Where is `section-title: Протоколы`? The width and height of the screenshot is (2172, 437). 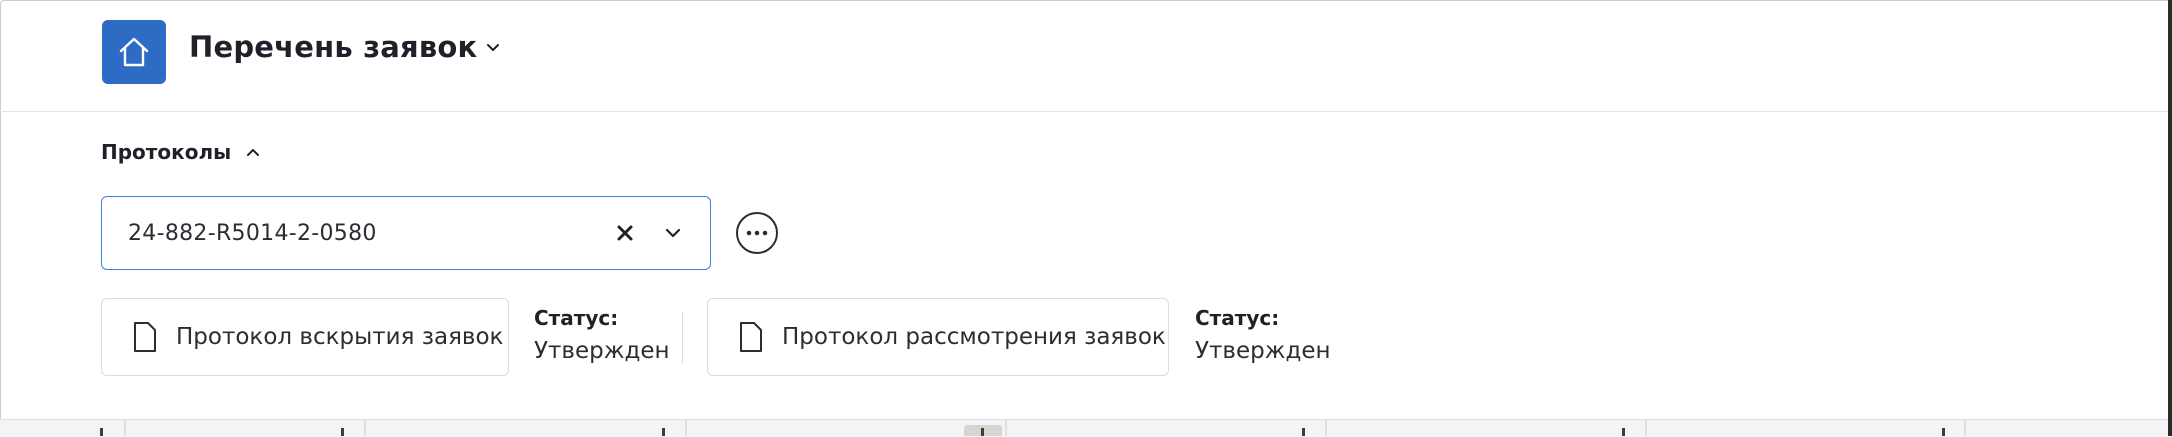
section-title: Протоколы is located at coordinates (166, 152).